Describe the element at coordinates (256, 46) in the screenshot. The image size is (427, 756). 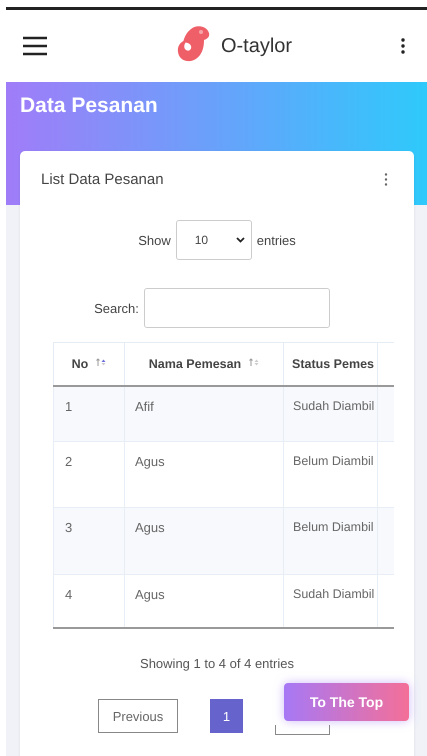
I see `brand-name: O-taylor` at that location.